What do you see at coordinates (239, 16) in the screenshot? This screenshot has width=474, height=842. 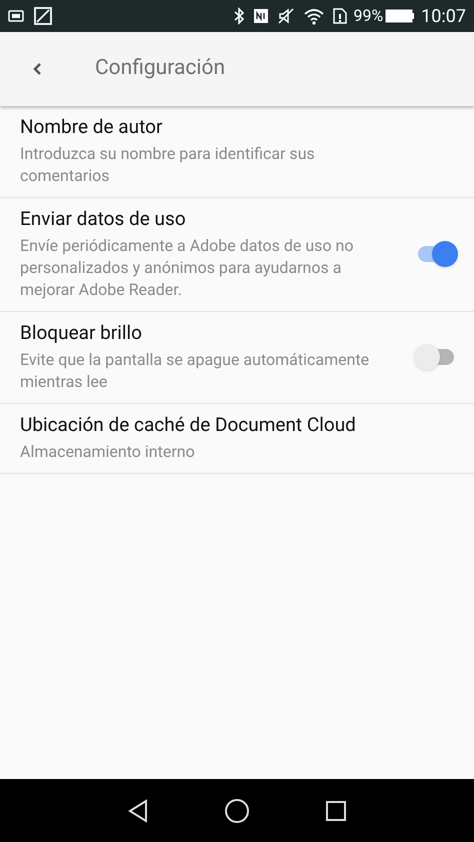 I see `bluetooth-icon` at bounding box center [239, 16].